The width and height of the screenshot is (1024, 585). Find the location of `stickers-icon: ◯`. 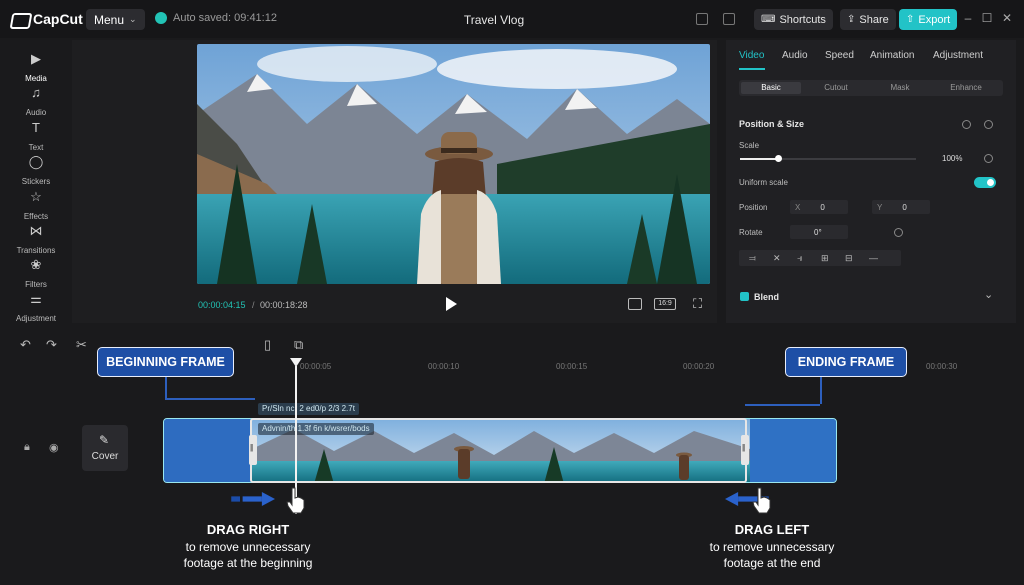

stickers-icon: ◯ is located at coordinates (36, 161).